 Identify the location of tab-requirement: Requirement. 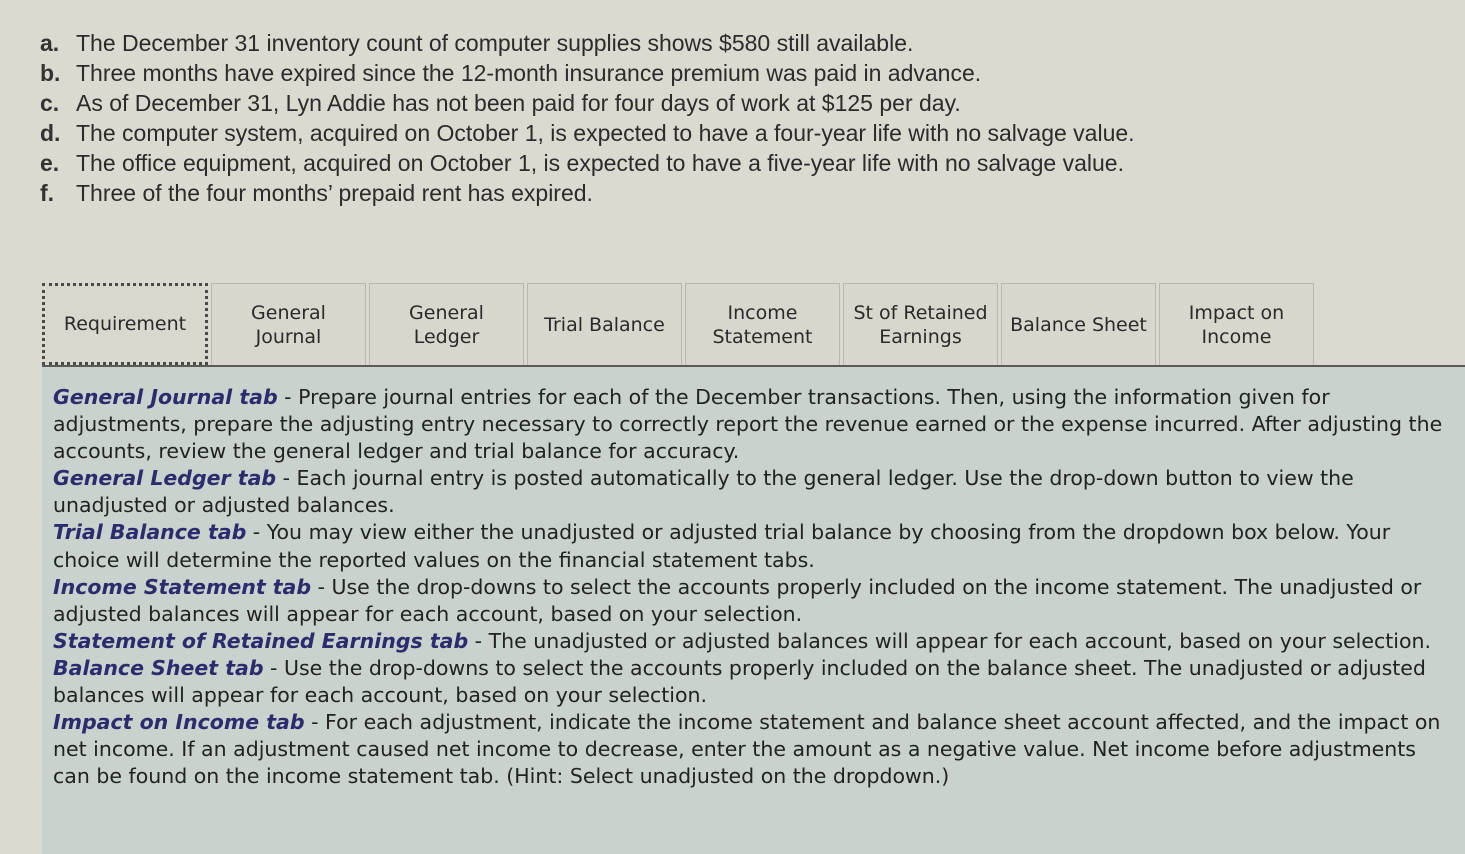
(125, 324).